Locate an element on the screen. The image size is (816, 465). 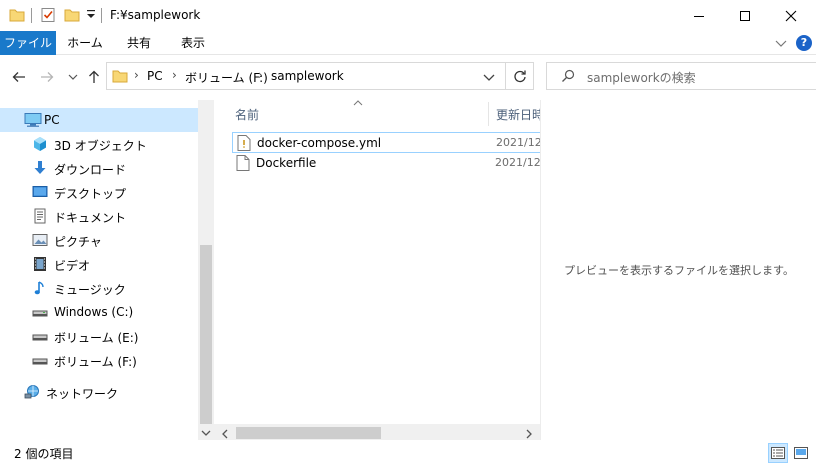
file-icon is located at coordinates (243, 164).